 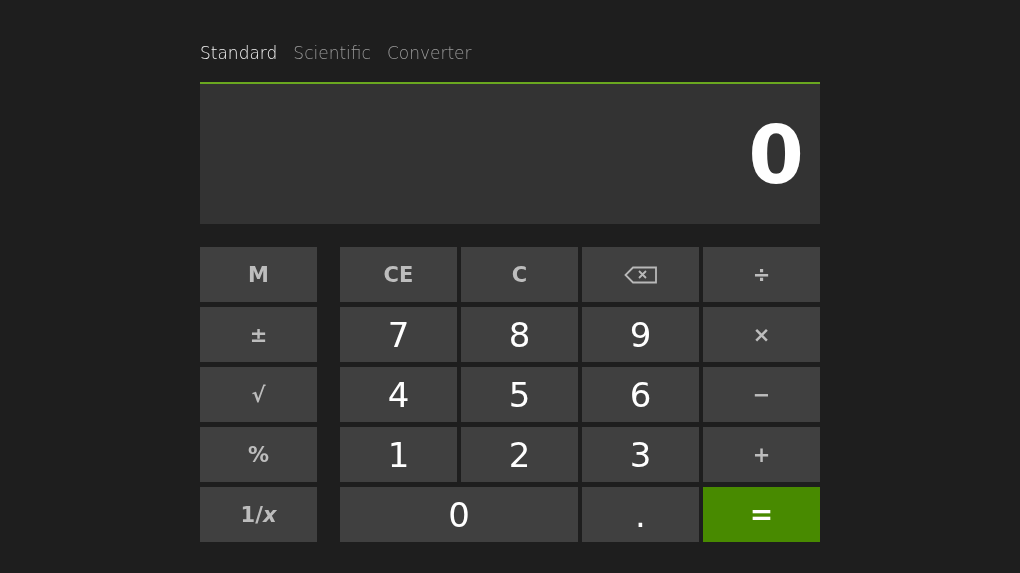 I want to click on mode-tab: Standard, so click(x=239, y=53).